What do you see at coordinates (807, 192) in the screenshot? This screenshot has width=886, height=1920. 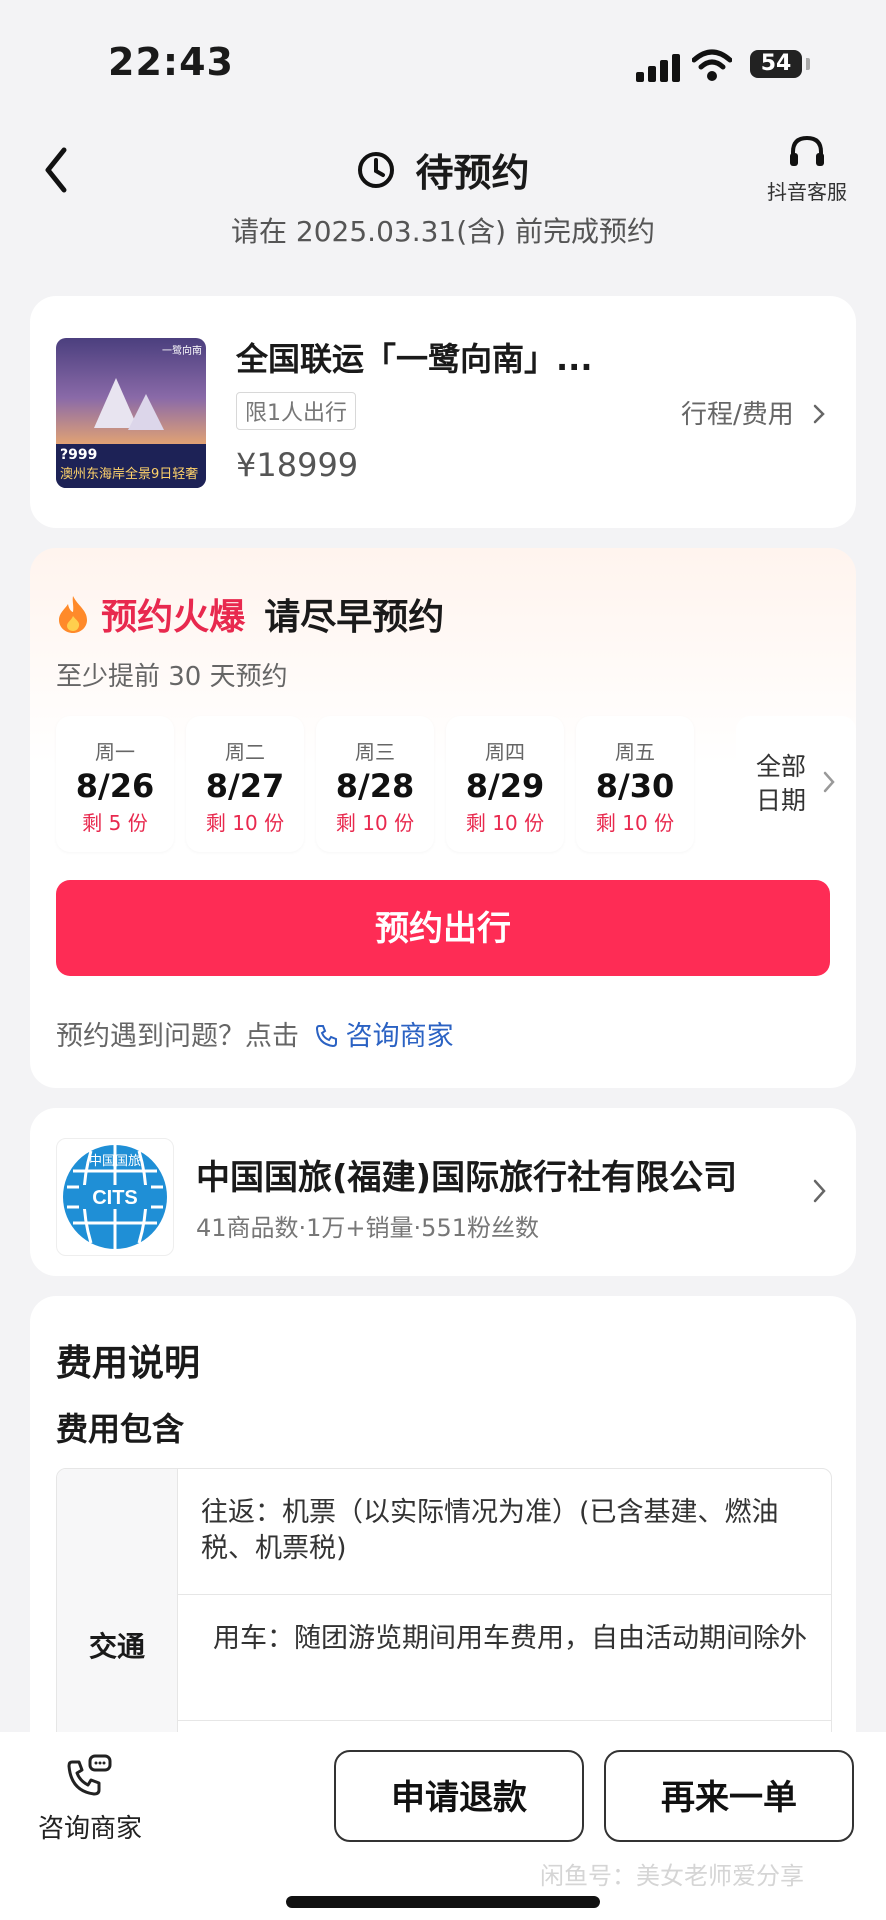 I see `customer-service-label: 抖音客服` at bounding box center [807, 192].